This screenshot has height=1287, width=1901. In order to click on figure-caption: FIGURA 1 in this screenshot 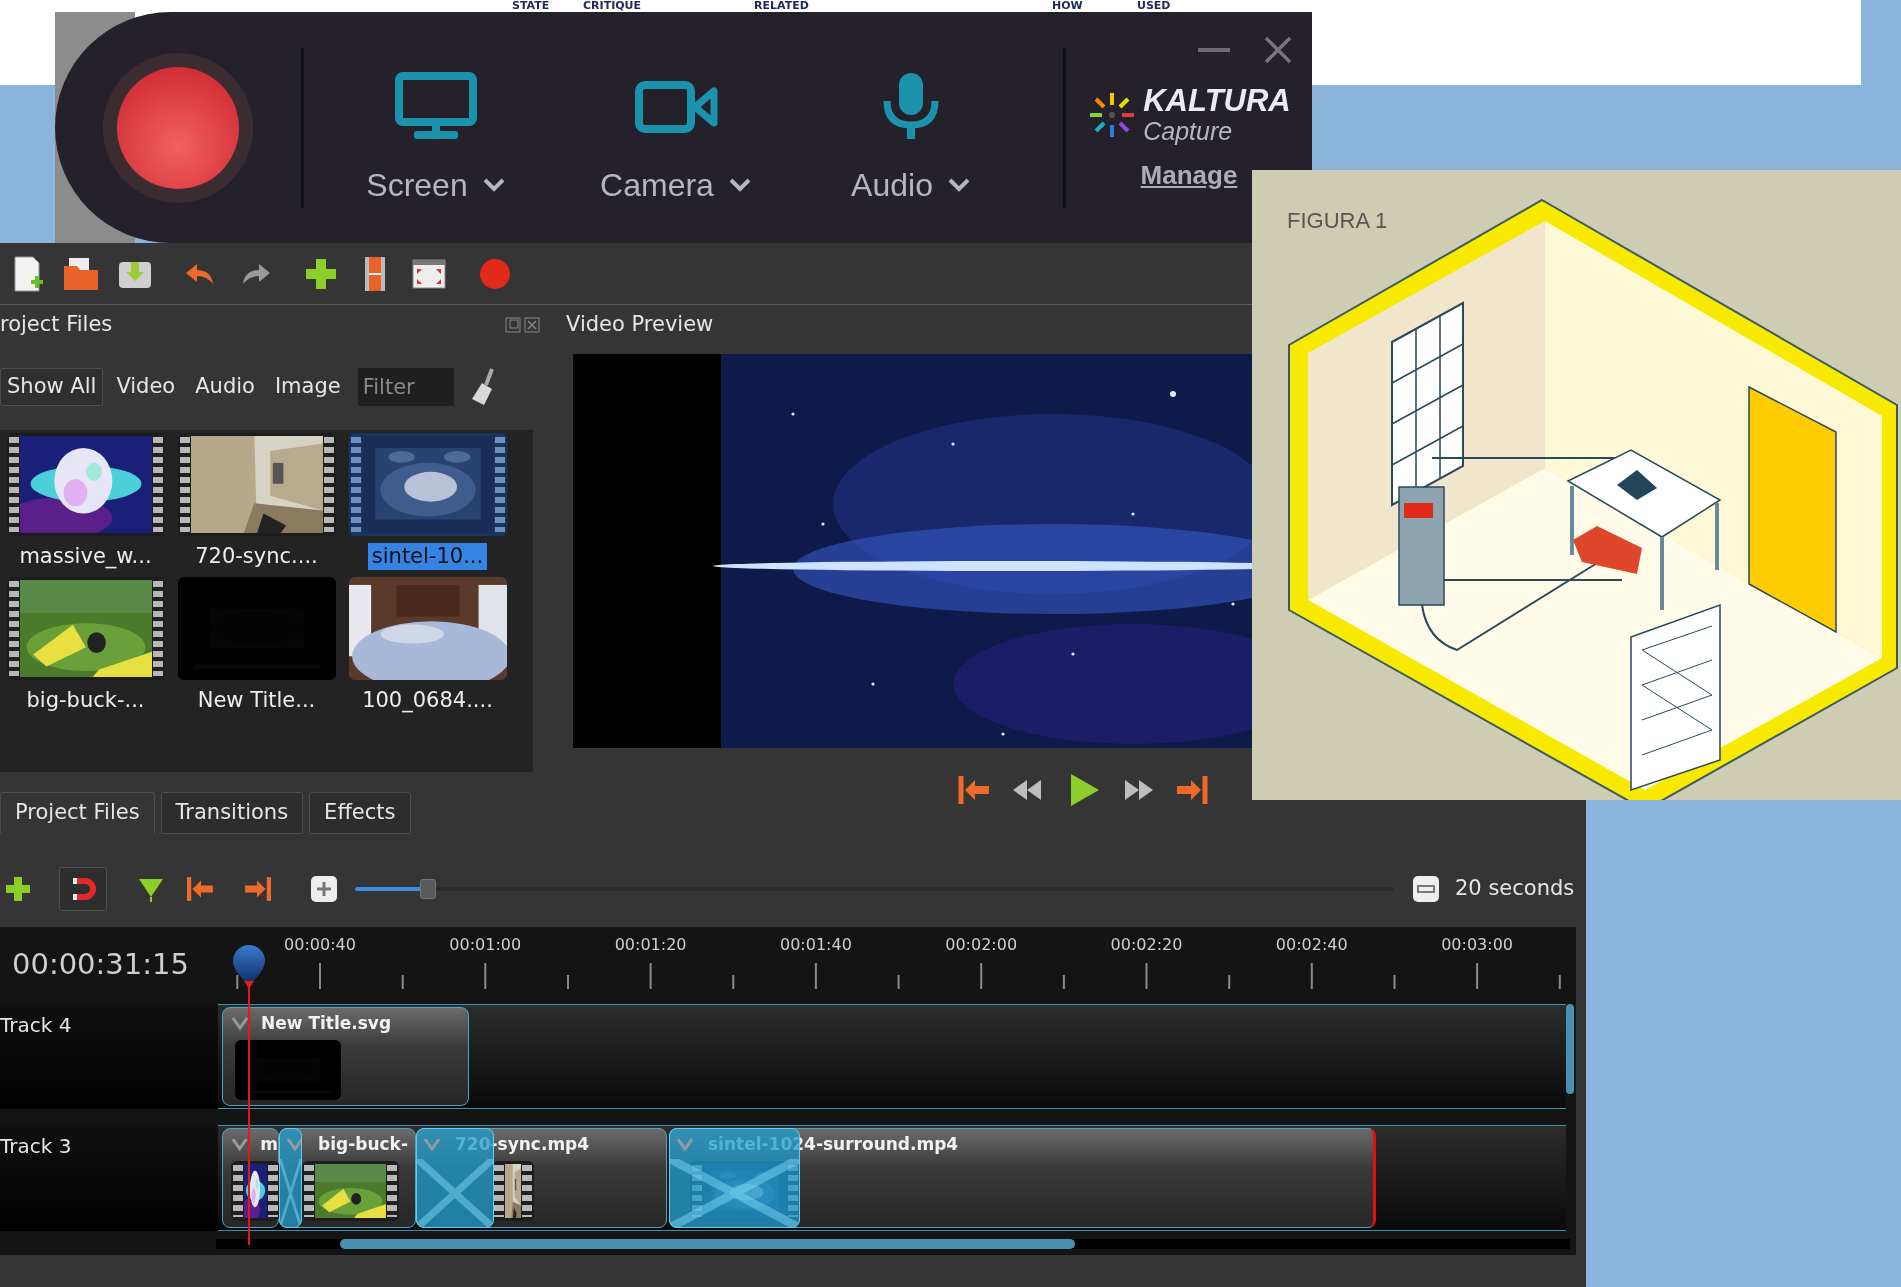, I will do `click(1337, 221)`.